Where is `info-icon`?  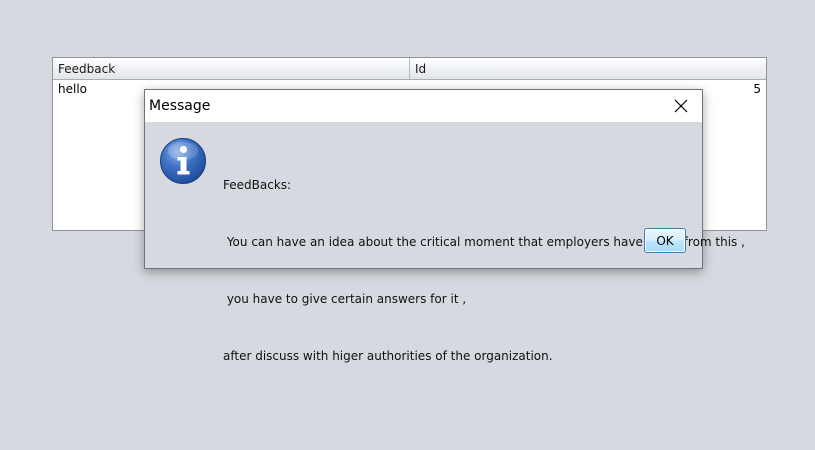 info-icon is located at coordinates (183, 161).